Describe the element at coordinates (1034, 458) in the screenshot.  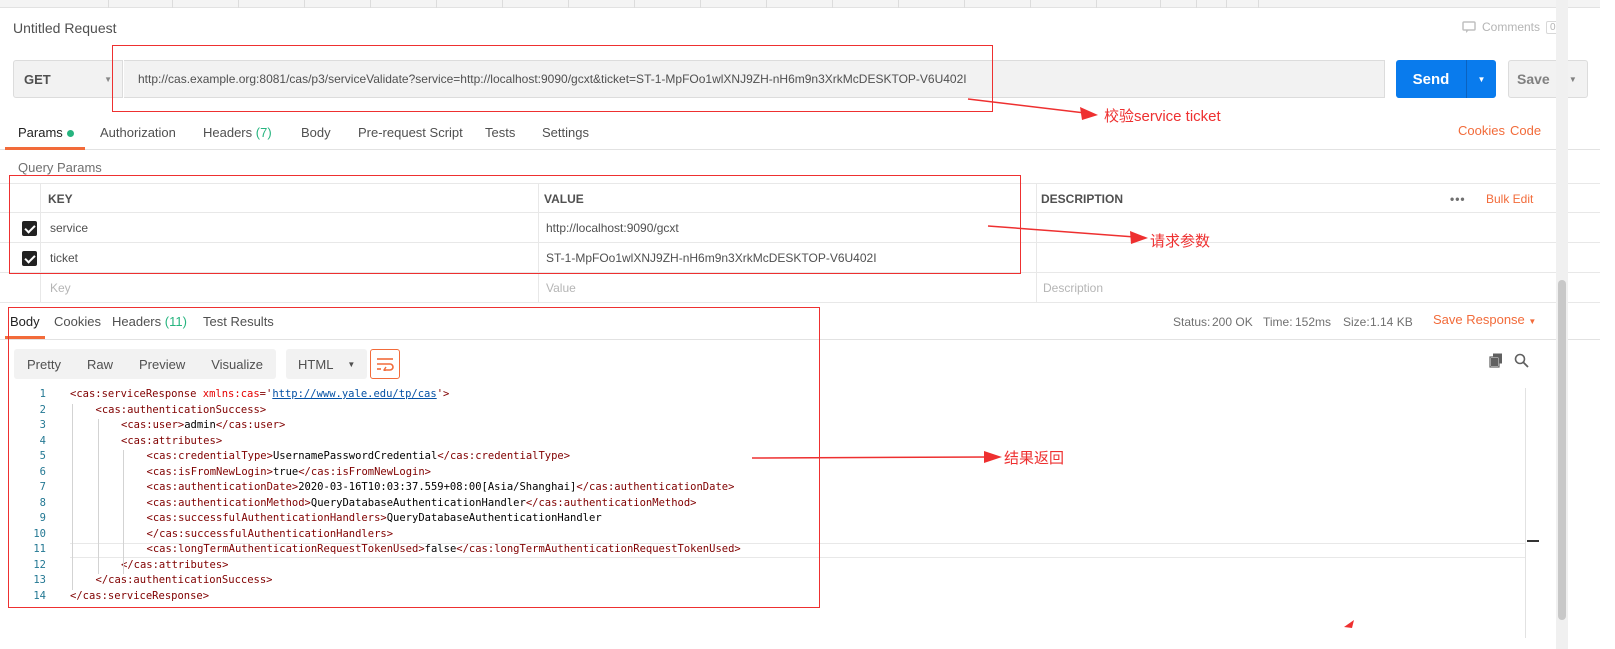
I see `annotation-result-return: 结果返回` at that location.